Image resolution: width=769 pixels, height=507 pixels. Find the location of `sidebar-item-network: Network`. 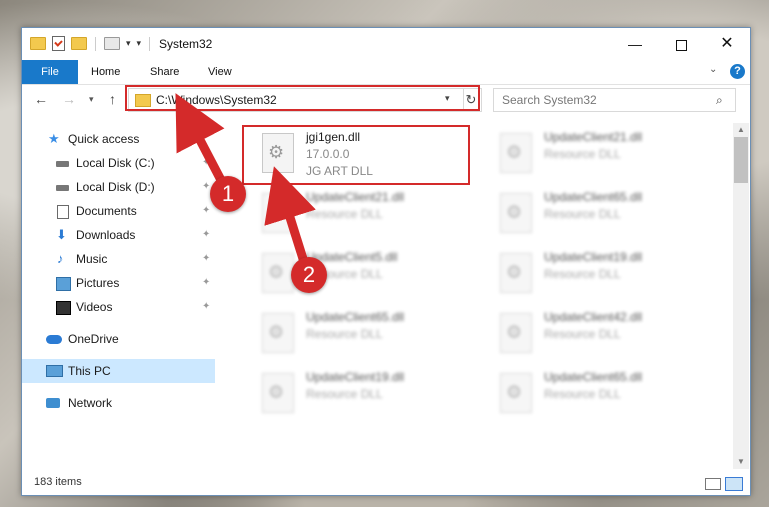

sidebar-item-network: Network is located at coordinates (118, 403).